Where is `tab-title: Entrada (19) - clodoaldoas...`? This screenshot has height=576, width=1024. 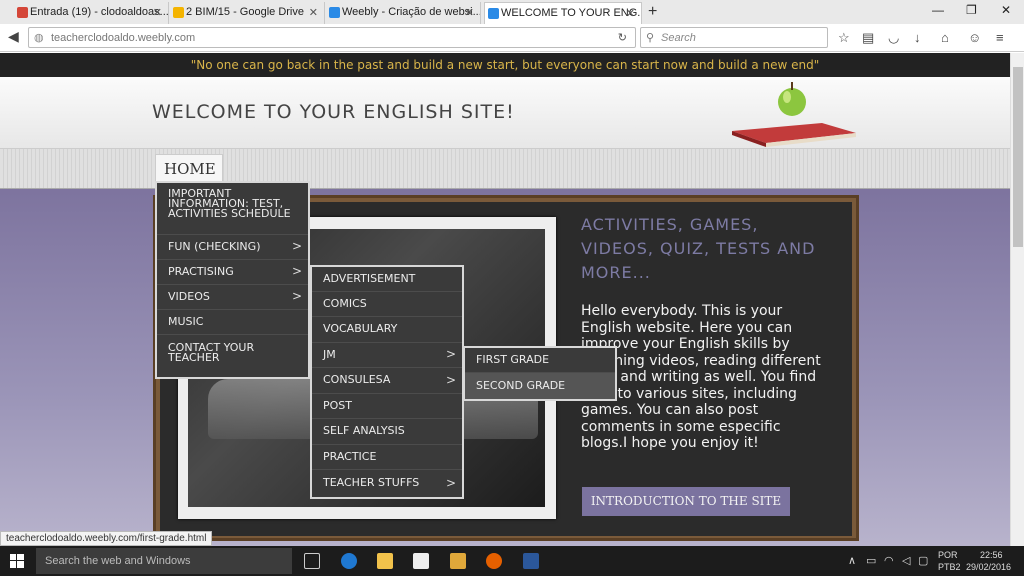
tab-title: Entrada (19) - clodoaldoas... is located at coordinates (99, 12).